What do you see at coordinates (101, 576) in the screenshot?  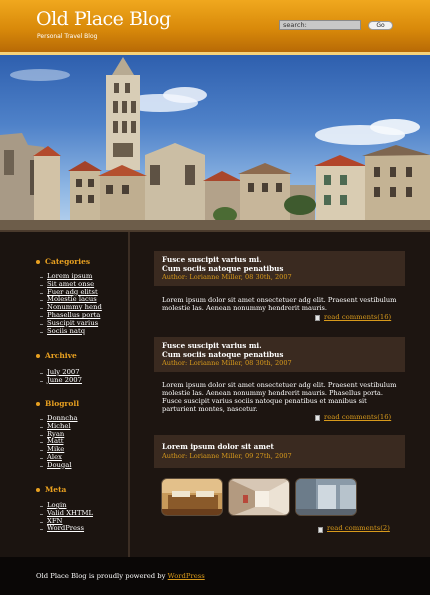 I see `footer-text: Old Place Blog is proudly powered by` at bounding box center [101, 576].